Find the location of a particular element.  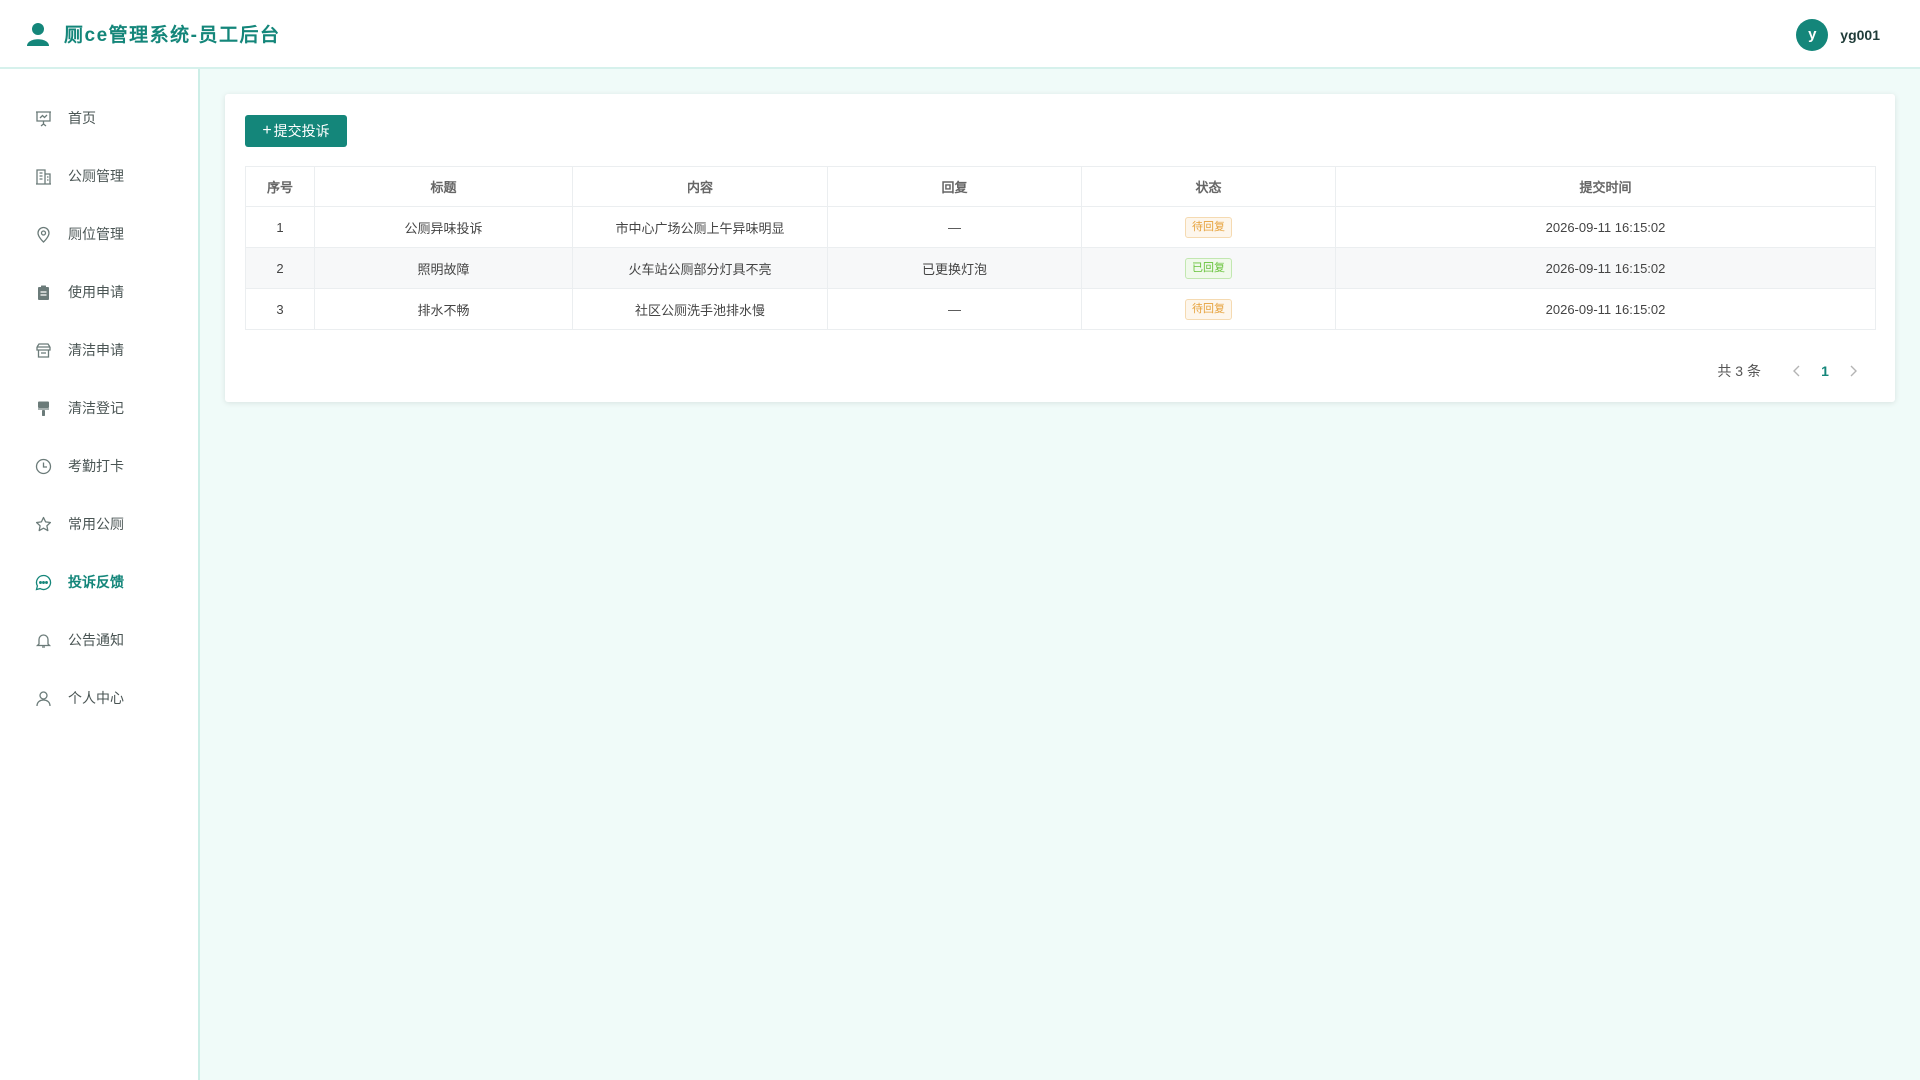

chat-icon is located at coordinates (43, 582).